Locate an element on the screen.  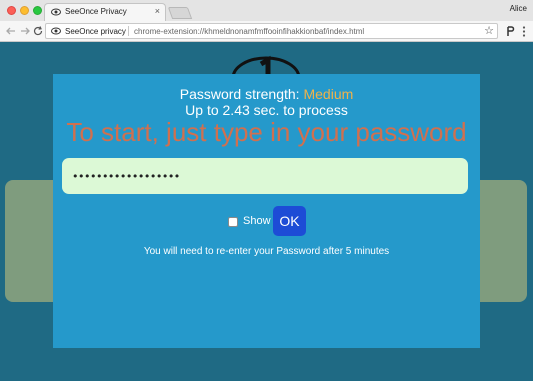
tab-title: SeeOnce Privacy is located at coordinates (96, 11).